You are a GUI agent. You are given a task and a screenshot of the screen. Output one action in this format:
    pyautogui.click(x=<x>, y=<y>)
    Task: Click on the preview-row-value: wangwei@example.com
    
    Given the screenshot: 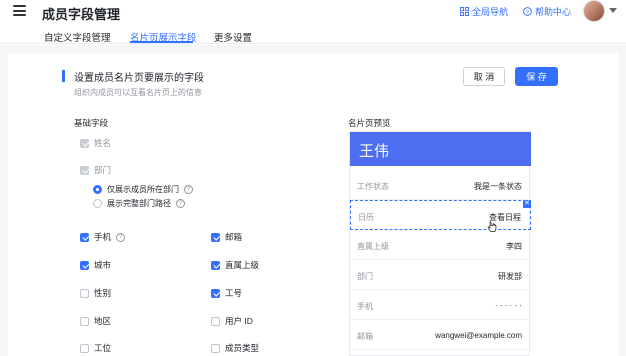 What is the action you would take?
    pyautogui.click(x=478, y=335)
    